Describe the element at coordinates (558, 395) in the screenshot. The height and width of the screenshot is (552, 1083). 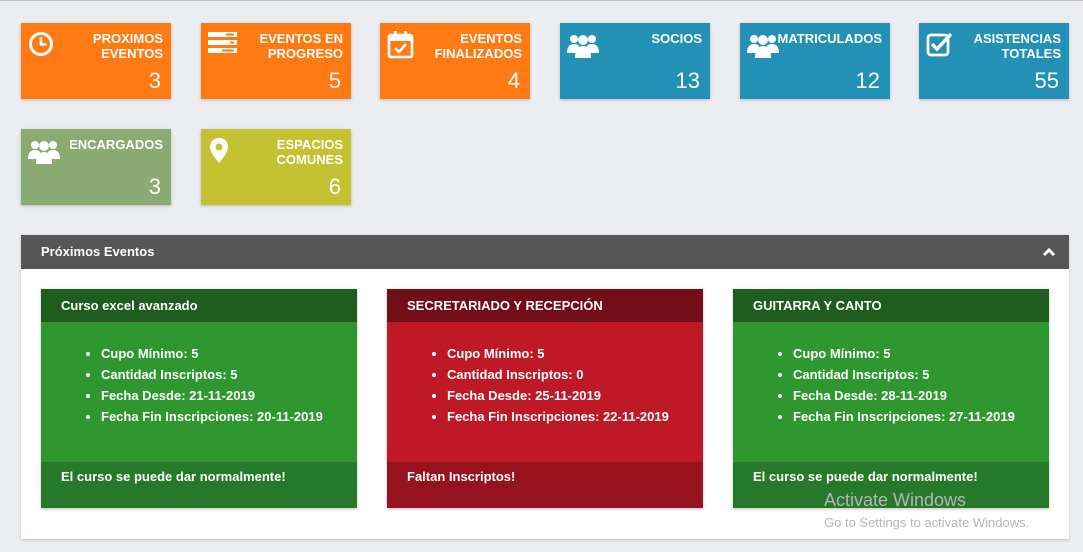
I see `event-detail-item: Fecha Desde: 25-11-2019` at that location.